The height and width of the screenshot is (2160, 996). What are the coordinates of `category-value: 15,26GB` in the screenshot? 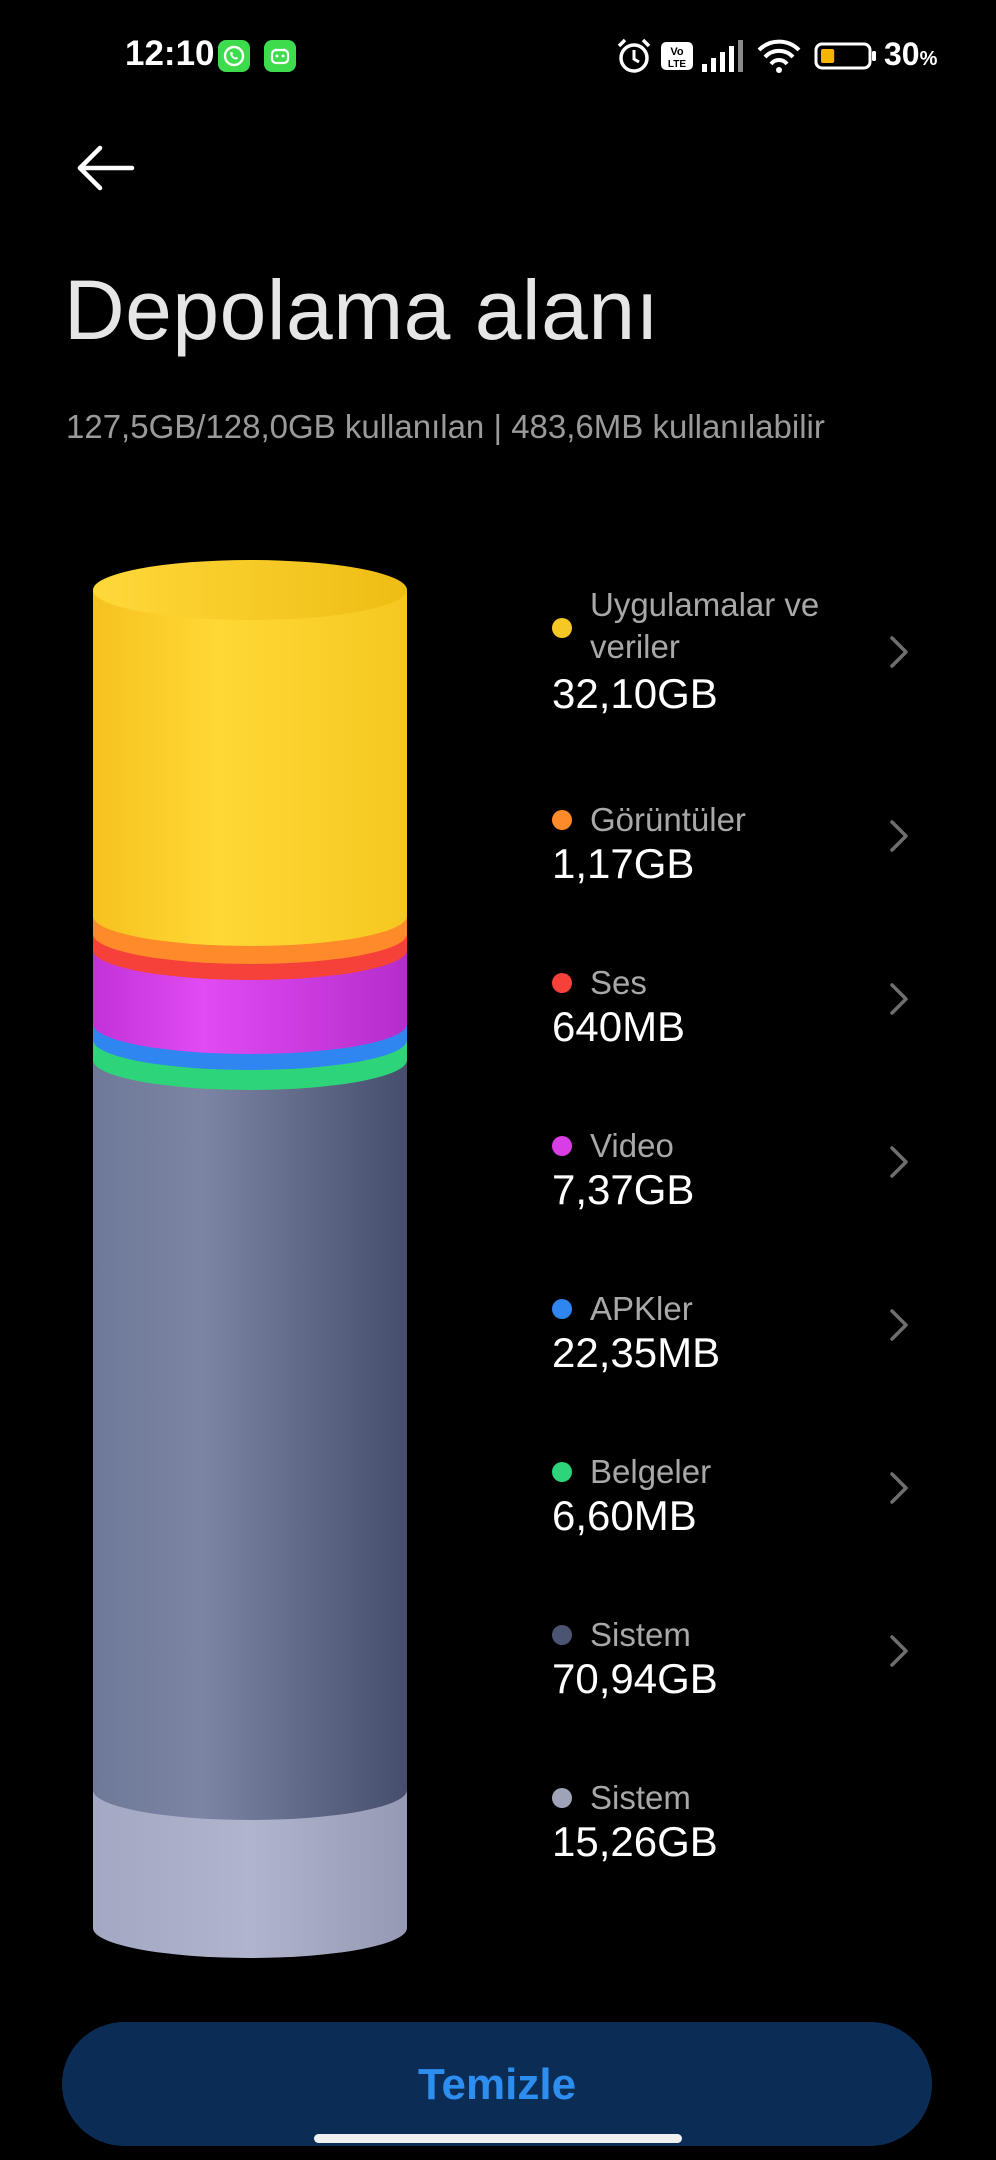 It's located at (635, 1841).